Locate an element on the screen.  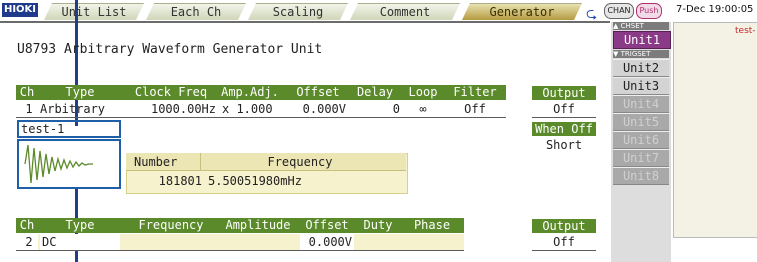
gen-amp-adj-value: x 1.000 is located at coordinates (251, 109).